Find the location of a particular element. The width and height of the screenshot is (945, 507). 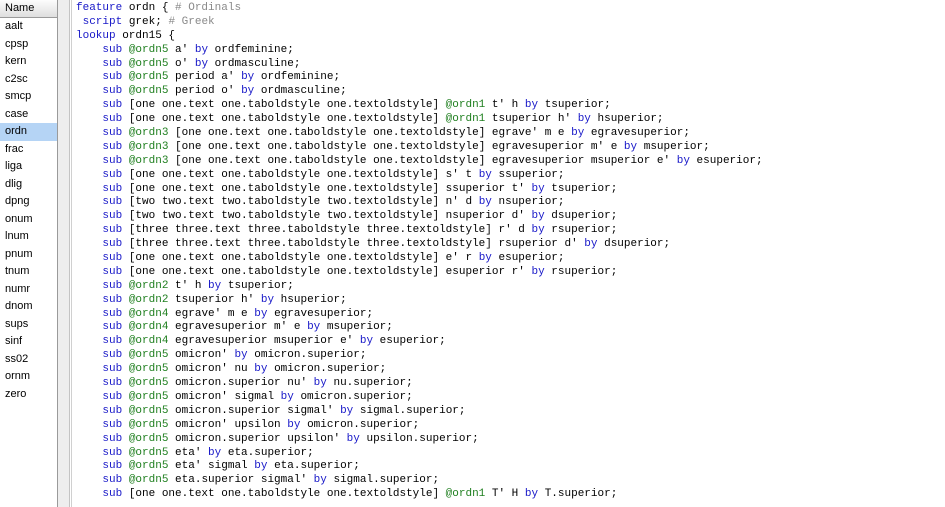

feature-item-cpsp: cpsp is located at coordinates (28, 45).